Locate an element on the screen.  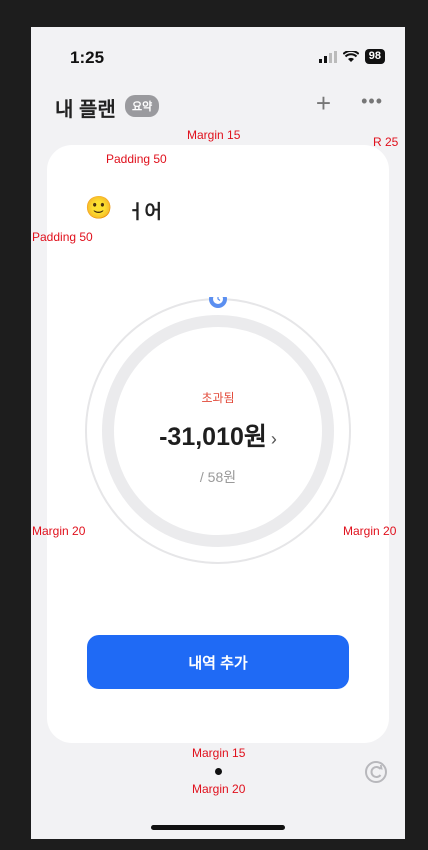
refresh-icon is located at coordinates (376, 772).